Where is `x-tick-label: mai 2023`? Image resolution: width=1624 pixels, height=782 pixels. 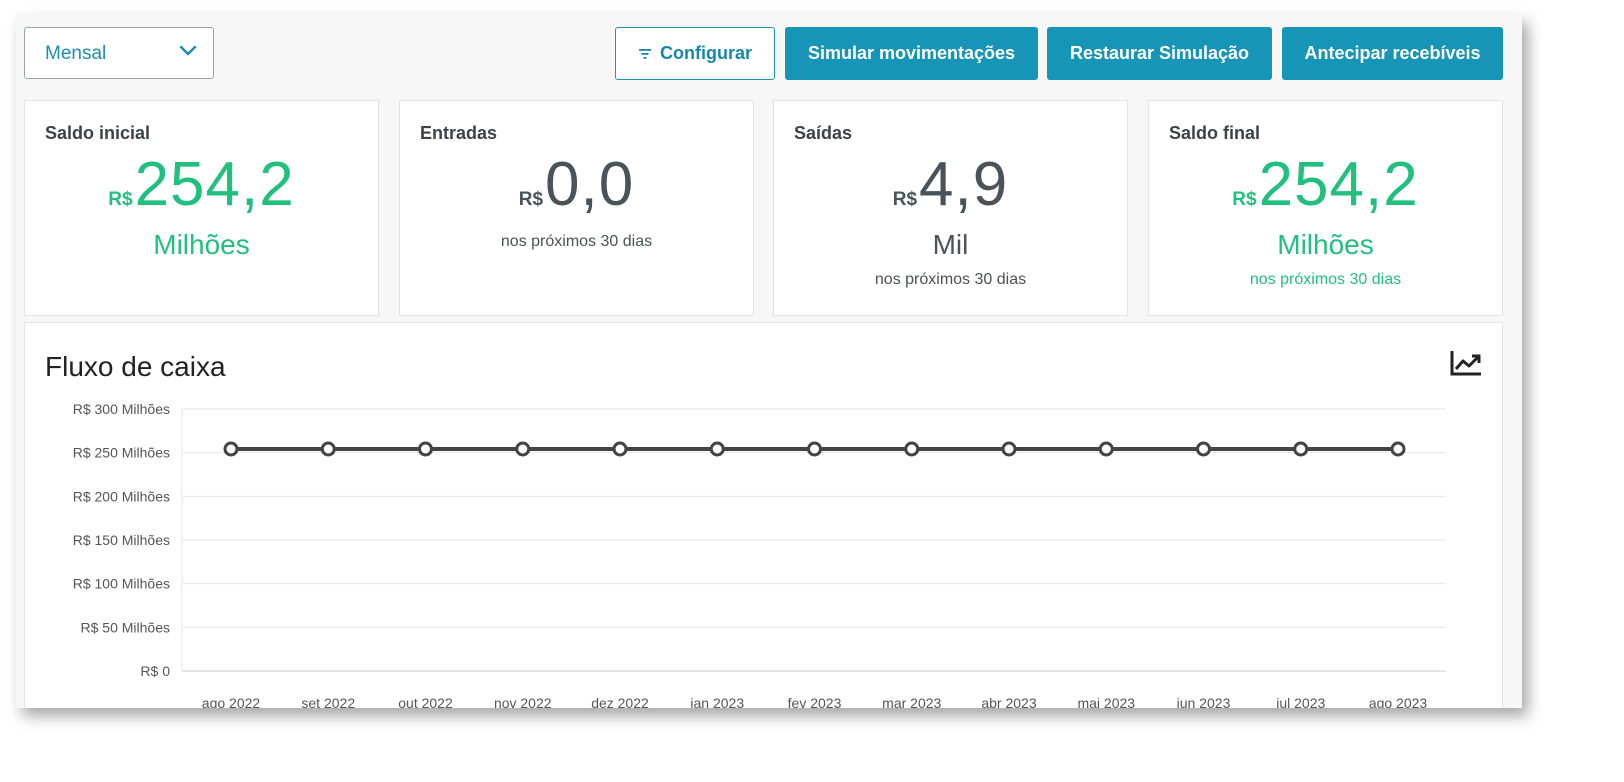
x-tick-label: mai 2023 is located at coordinates (1106, 701).